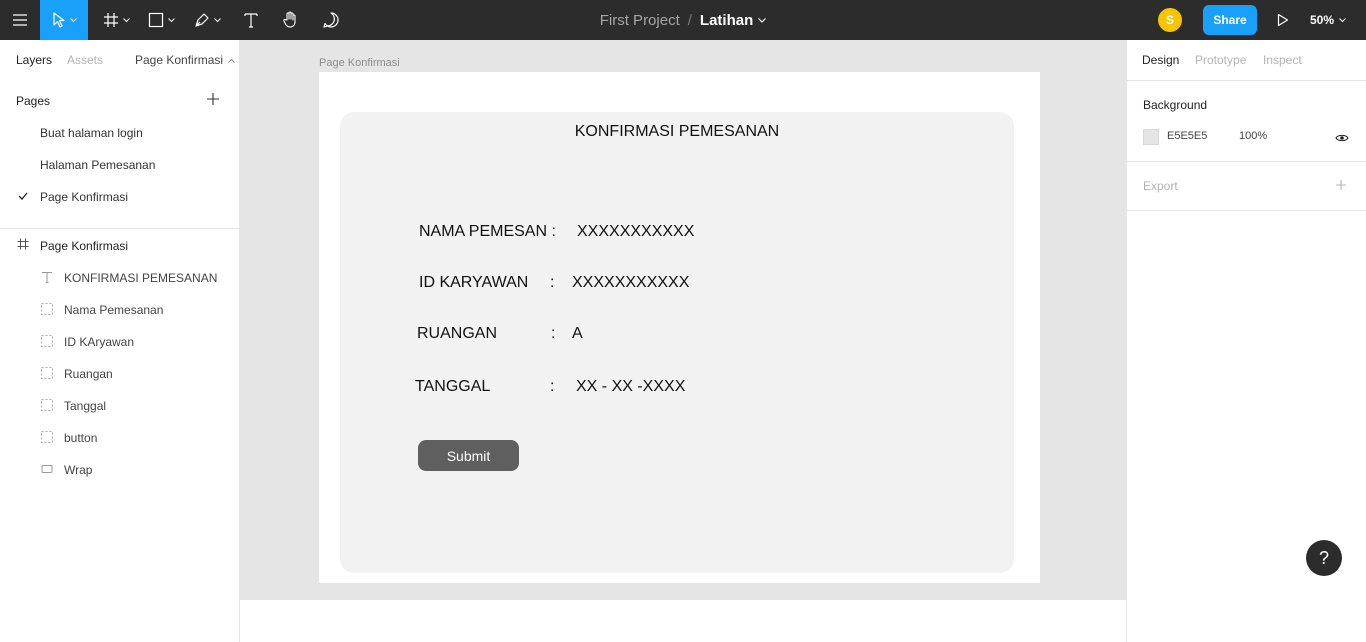 This screenshot has width=1366, height=642. I want to click on menu-button, so click(20, 20).